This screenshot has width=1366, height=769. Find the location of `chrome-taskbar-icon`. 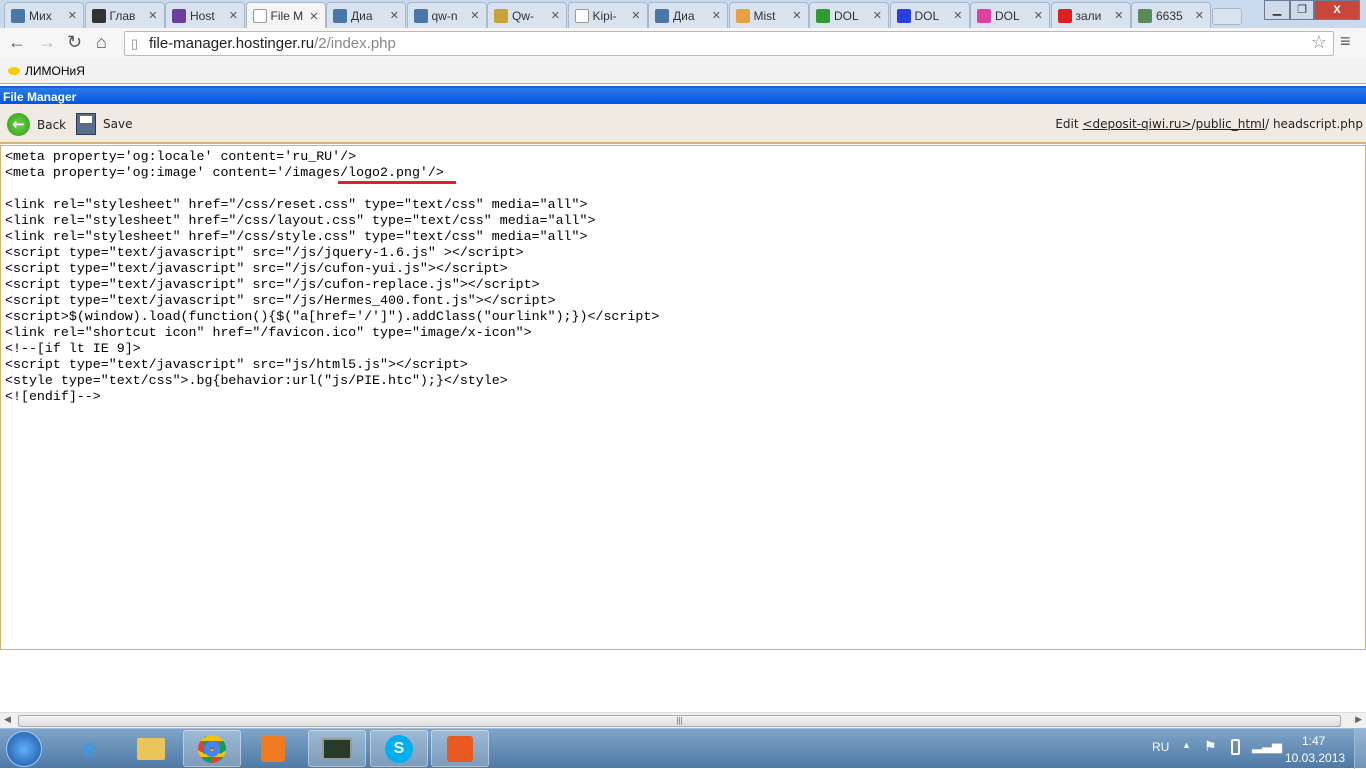

chrome-taskbar-icon is located at coordinates (212, 748).